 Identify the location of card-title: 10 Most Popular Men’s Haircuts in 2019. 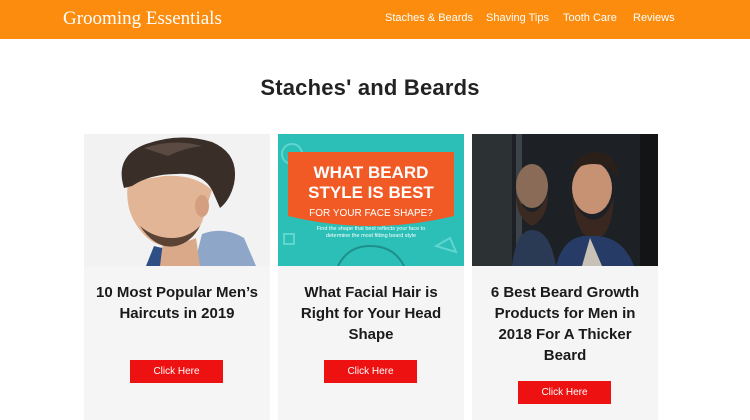
(177, 303).